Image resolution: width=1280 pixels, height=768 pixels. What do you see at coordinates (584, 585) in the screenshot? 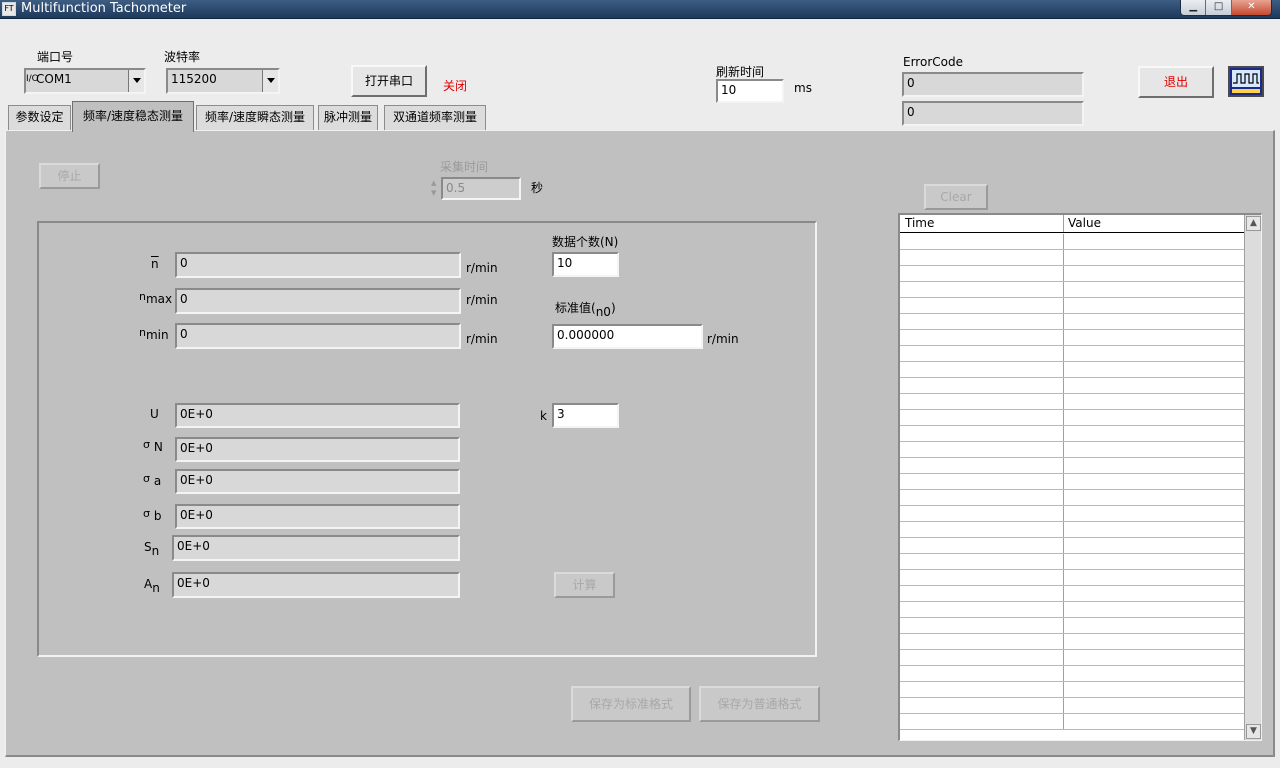
I see `calculate-button: 计算` at bounding box center [584, 585].